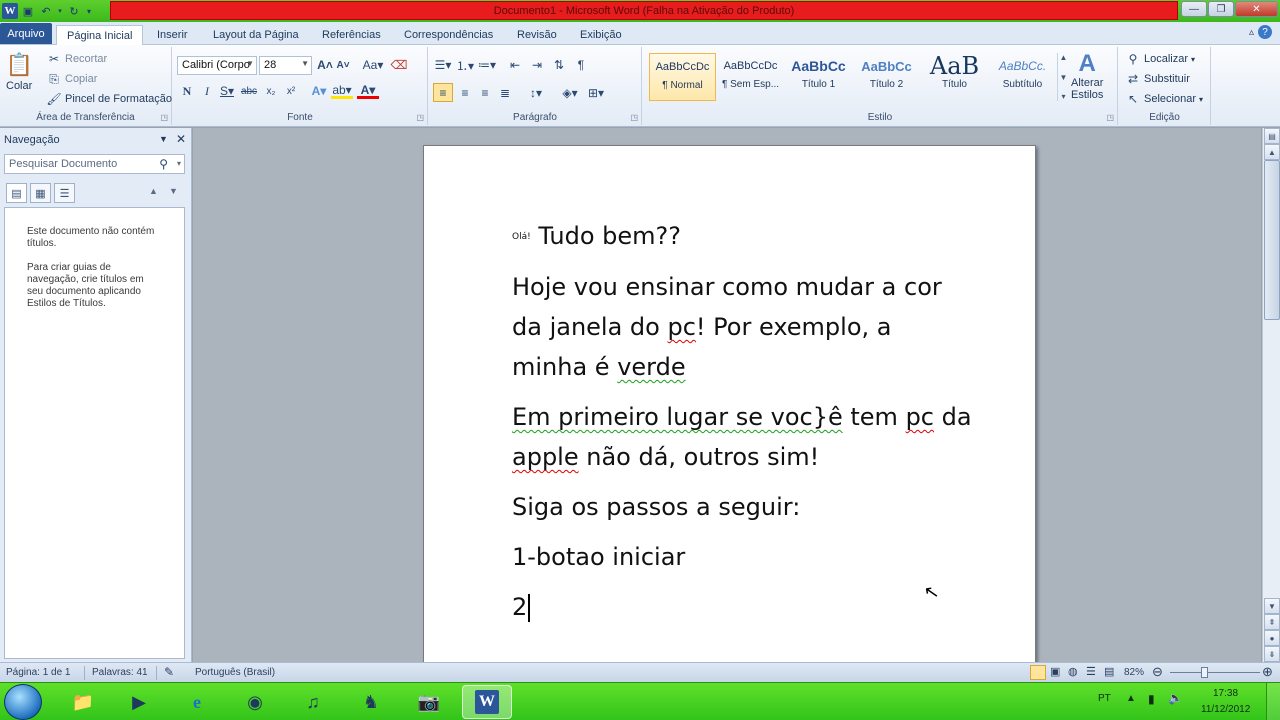 Image resolution: width=1280 pixels, height=720 pixels. I want to click on paragraph-launcher-icon: ◳, so click(634, 117).